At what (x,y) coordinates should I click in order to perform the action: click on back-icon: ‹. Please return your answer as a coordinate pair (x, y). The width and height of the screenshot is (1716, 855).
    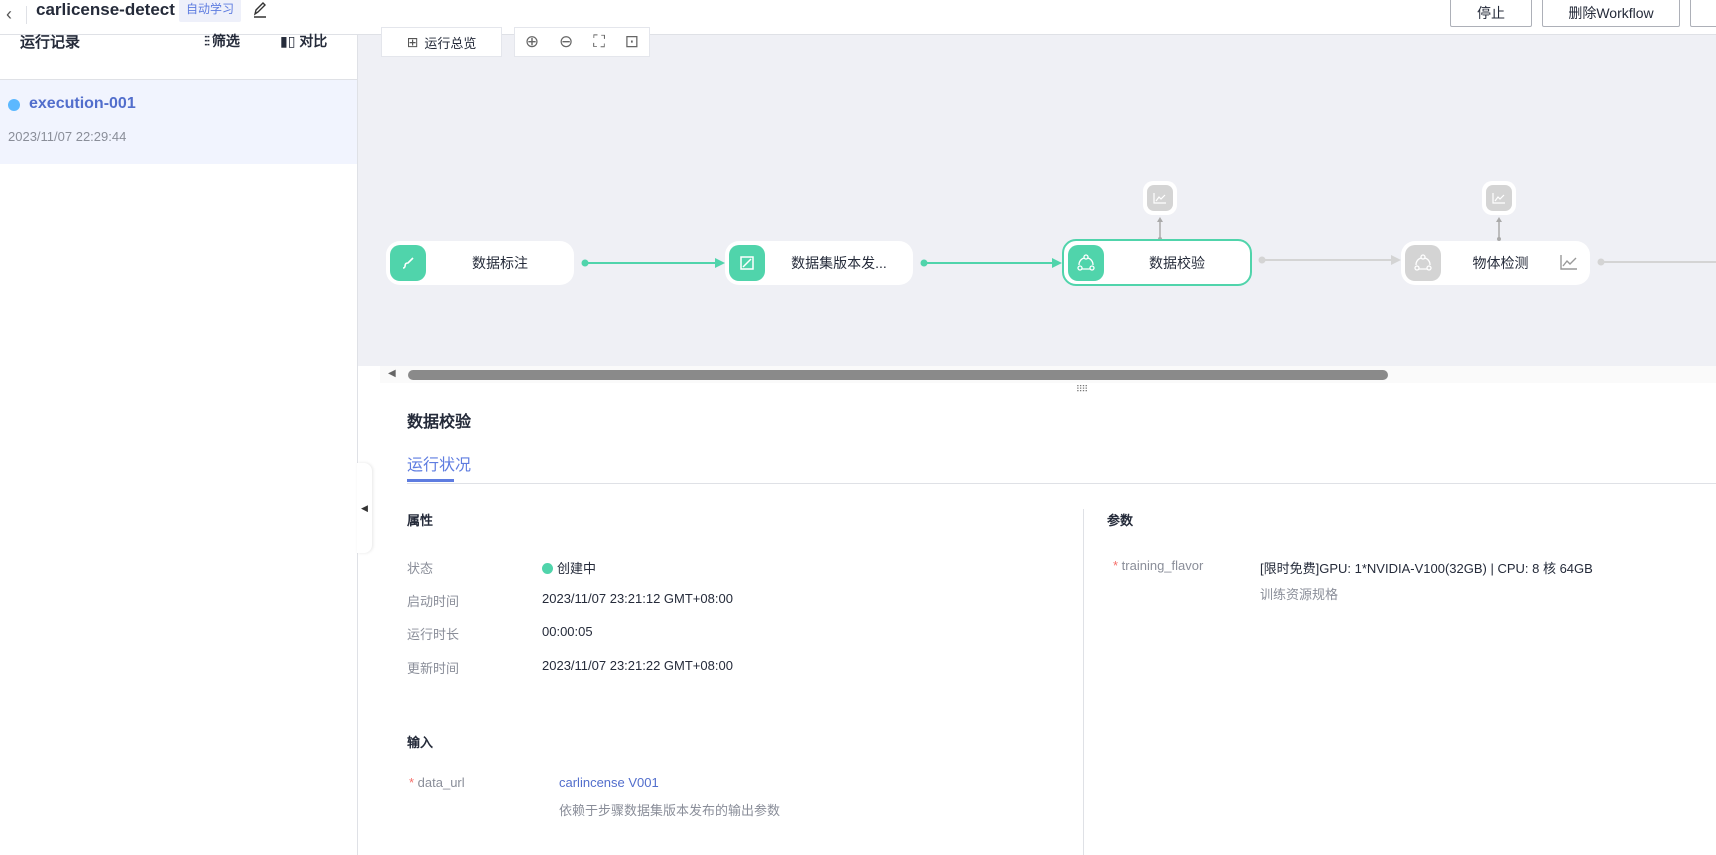
    Looking at the image, I should click on (9, 14).